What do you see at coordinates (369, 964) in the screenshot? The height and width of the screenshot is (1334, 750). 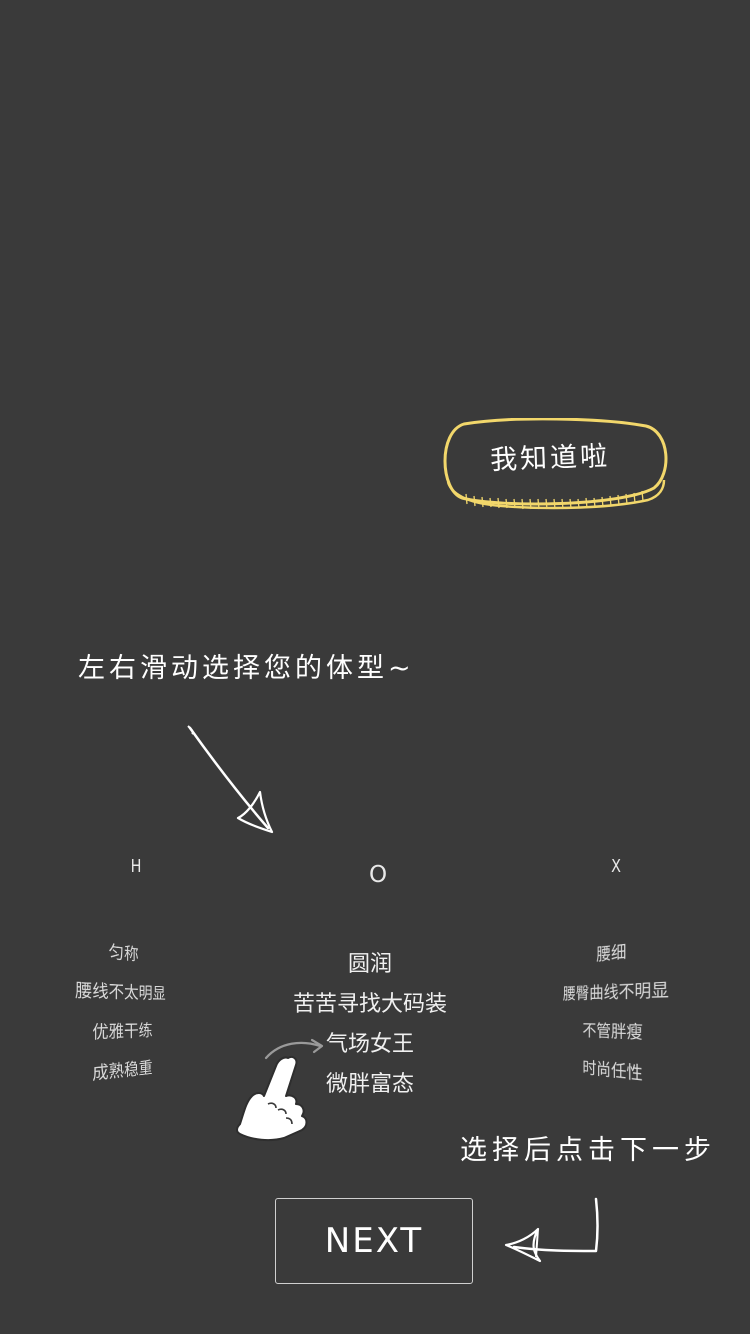 I see `body-type-desc-line: 圆润` at bounding box center [369, 964].